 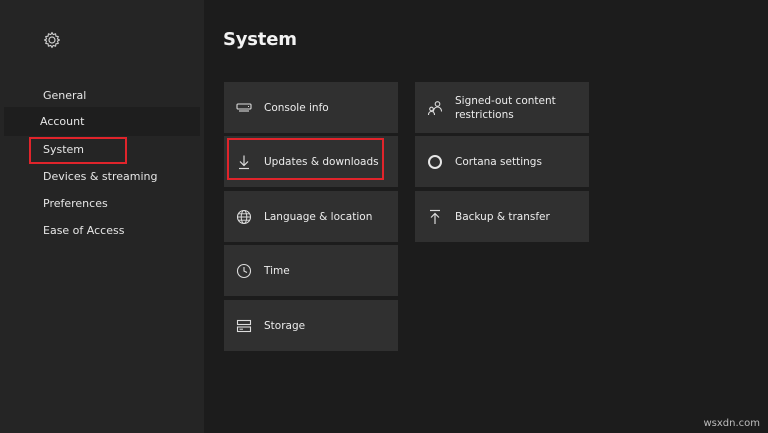 What do you see at coordinates (63, 149) in the screenshot?
I see `sidebar-item-system: System` at bounding box center [63, 149].